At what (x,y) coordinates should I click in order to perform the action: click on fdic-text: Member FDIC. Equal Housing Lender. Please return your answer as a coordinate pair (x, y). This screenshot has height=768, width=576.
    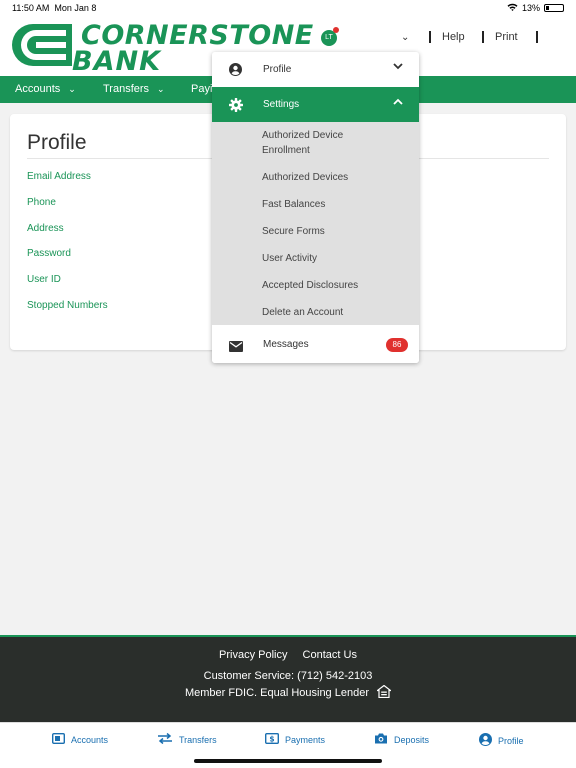
    Looking at the image, I should click on (276, 692).